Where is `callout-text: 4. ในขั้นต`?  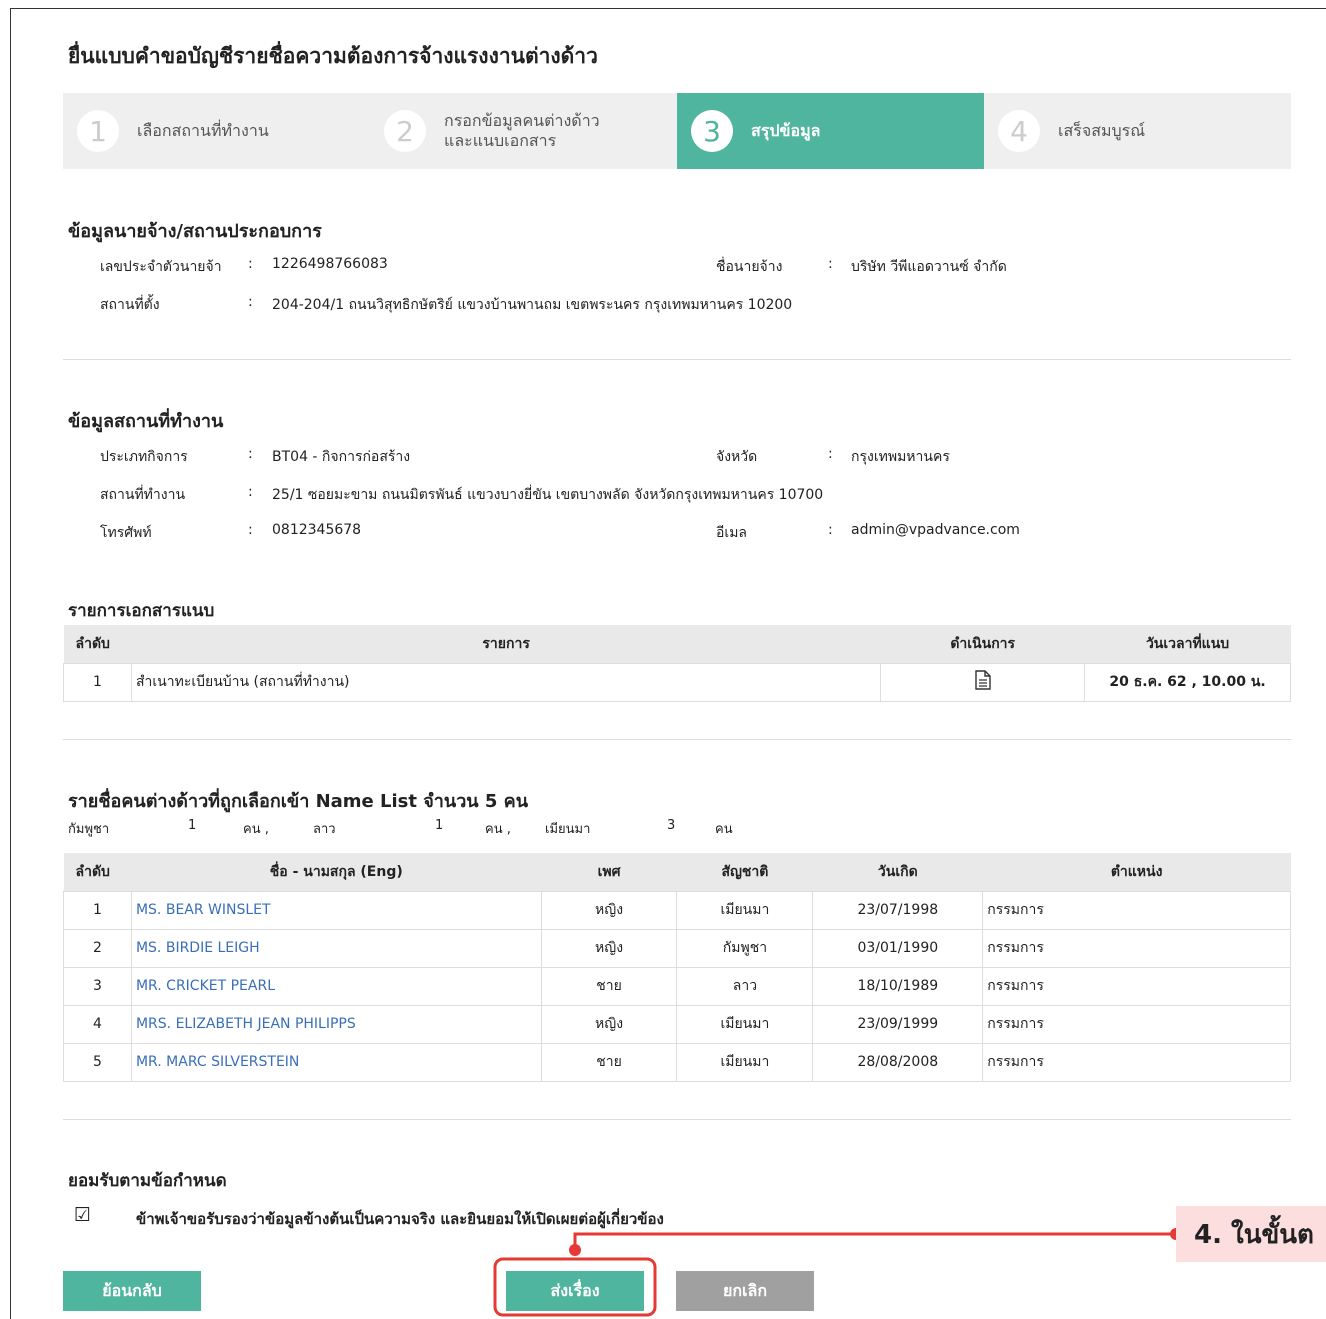
callout-text: 4. ในขั้นต is located at coordinates (1251, 1234).